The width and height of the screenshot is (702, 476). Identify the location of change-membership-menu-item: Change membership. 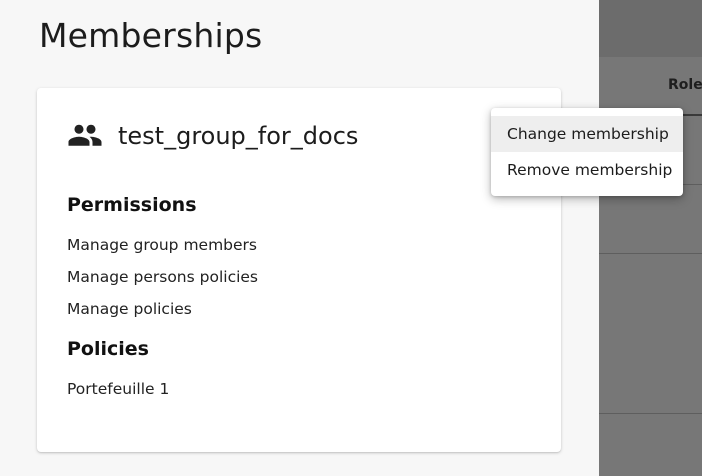
(587, 134).